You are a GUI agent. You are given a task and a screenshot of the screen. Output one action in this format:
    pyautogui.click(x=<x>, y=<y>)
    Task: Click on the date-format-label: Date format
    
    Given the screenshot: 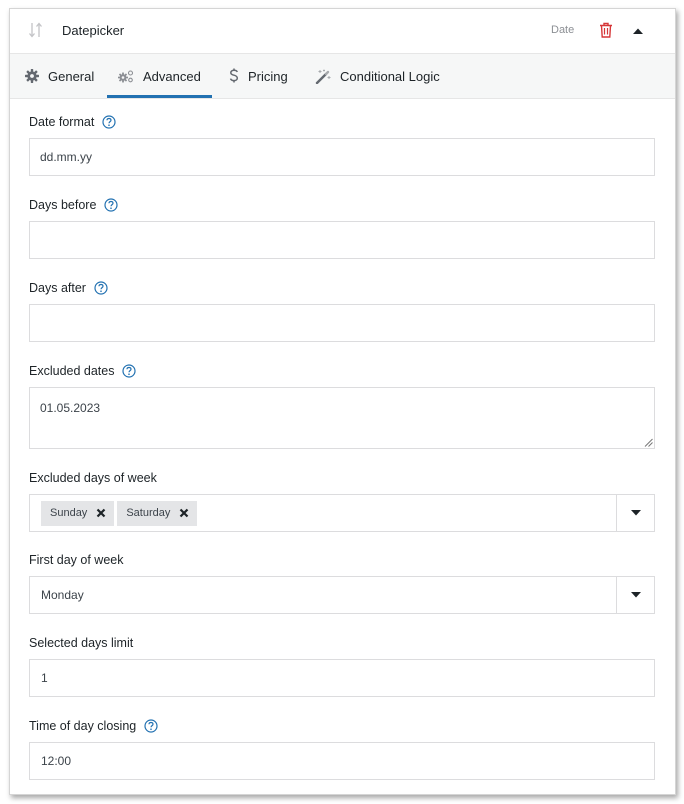 What is the action you would take?
    pyautogui.click(x=62, y=122)
    